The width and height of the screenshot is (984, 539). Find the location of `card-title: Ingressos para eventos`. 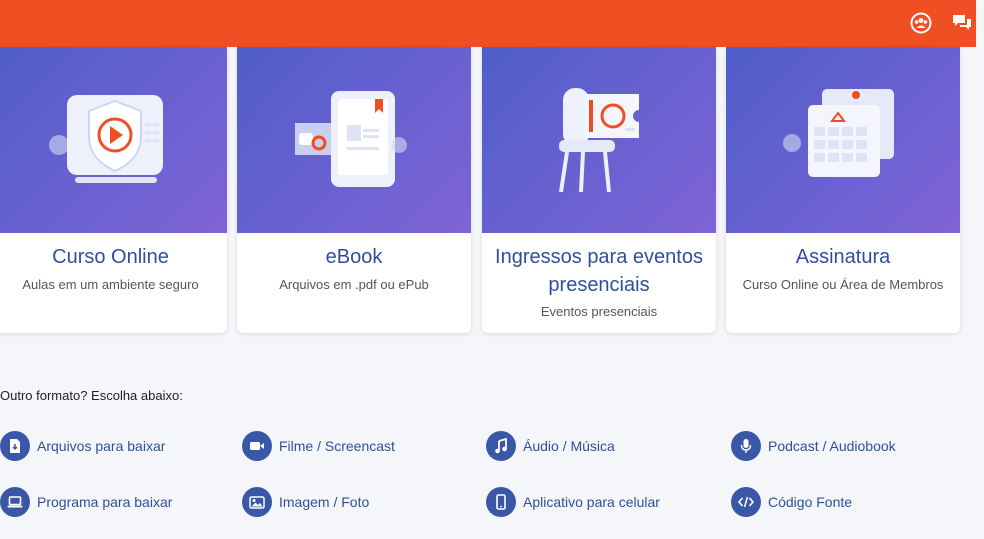

card-title: Ingressos para eventos is located at coordinates (599, 257).